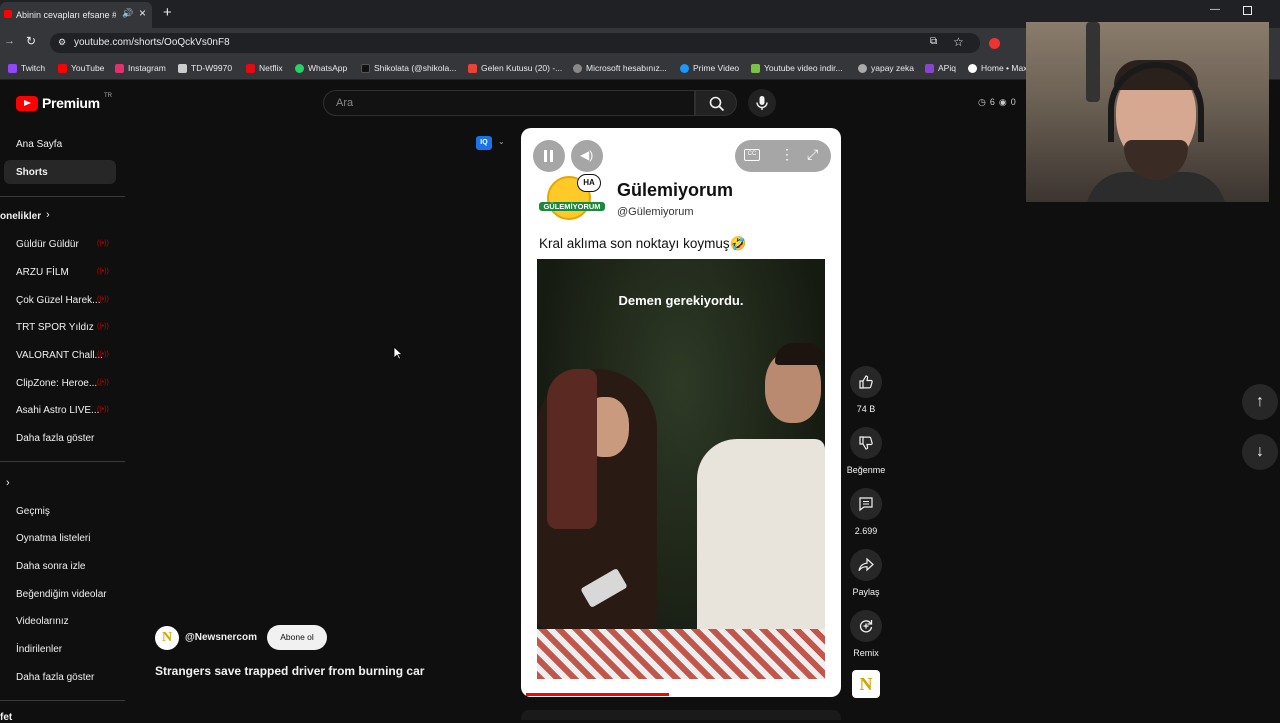 This screenshot has height=723, width=1280. What do you see at coordinates (716, 103) in the screenshot?
I see `search-button` at bounding box center [716, 103].